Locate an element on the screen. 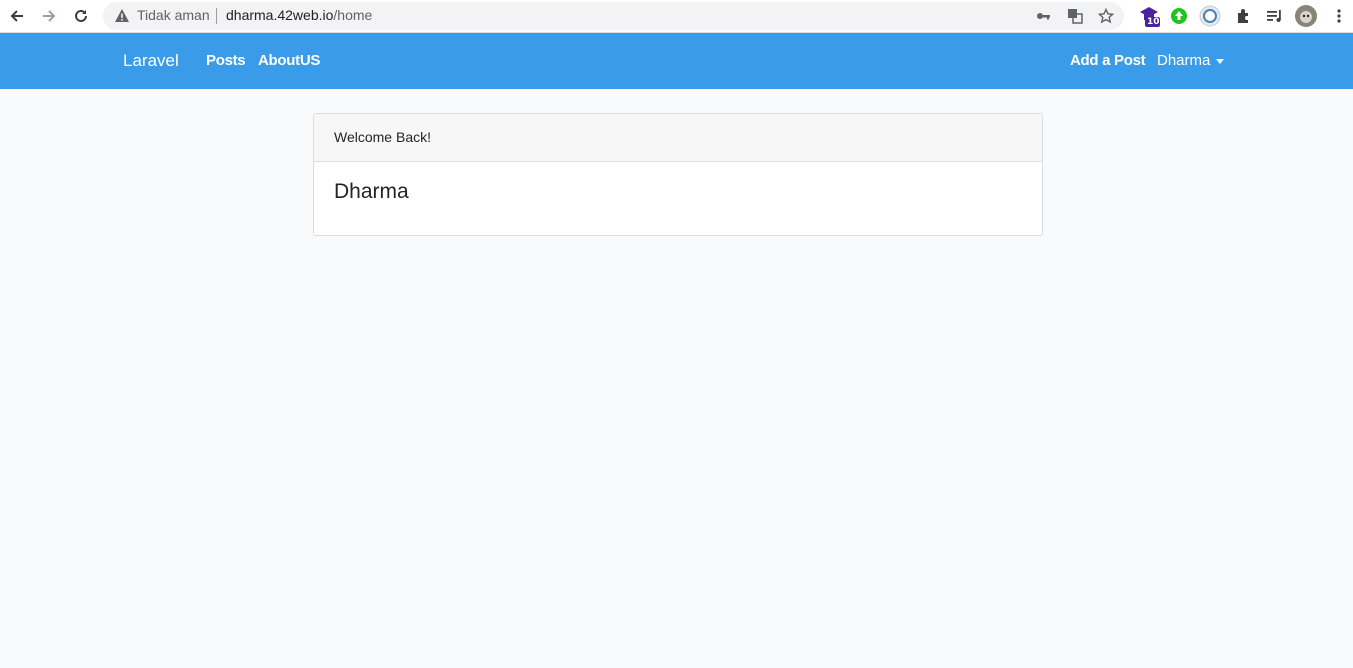 This screenshot has width=1353, height=668. browser-toolbar: Tidak aman dharma.42web.io/home 10 is located at coordinates (676, 16).